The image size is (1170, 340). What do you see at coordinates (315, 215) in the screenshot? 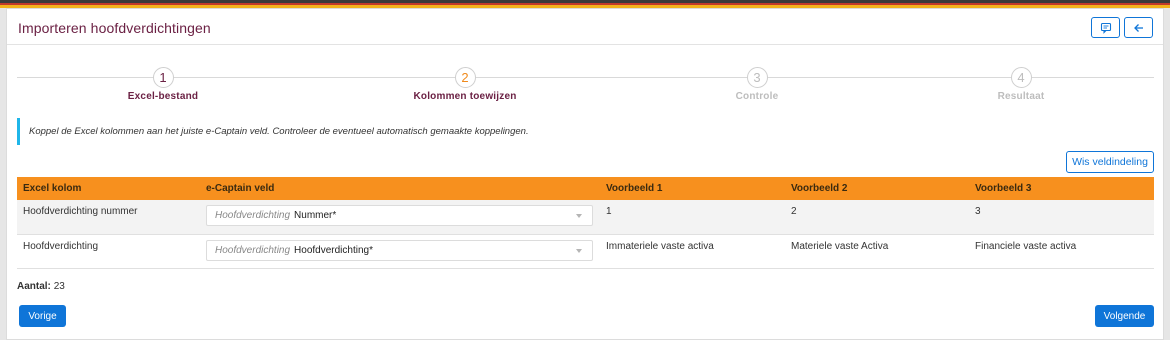
I see `field-select-value: Nummer*` at bounding box center [315, 215].